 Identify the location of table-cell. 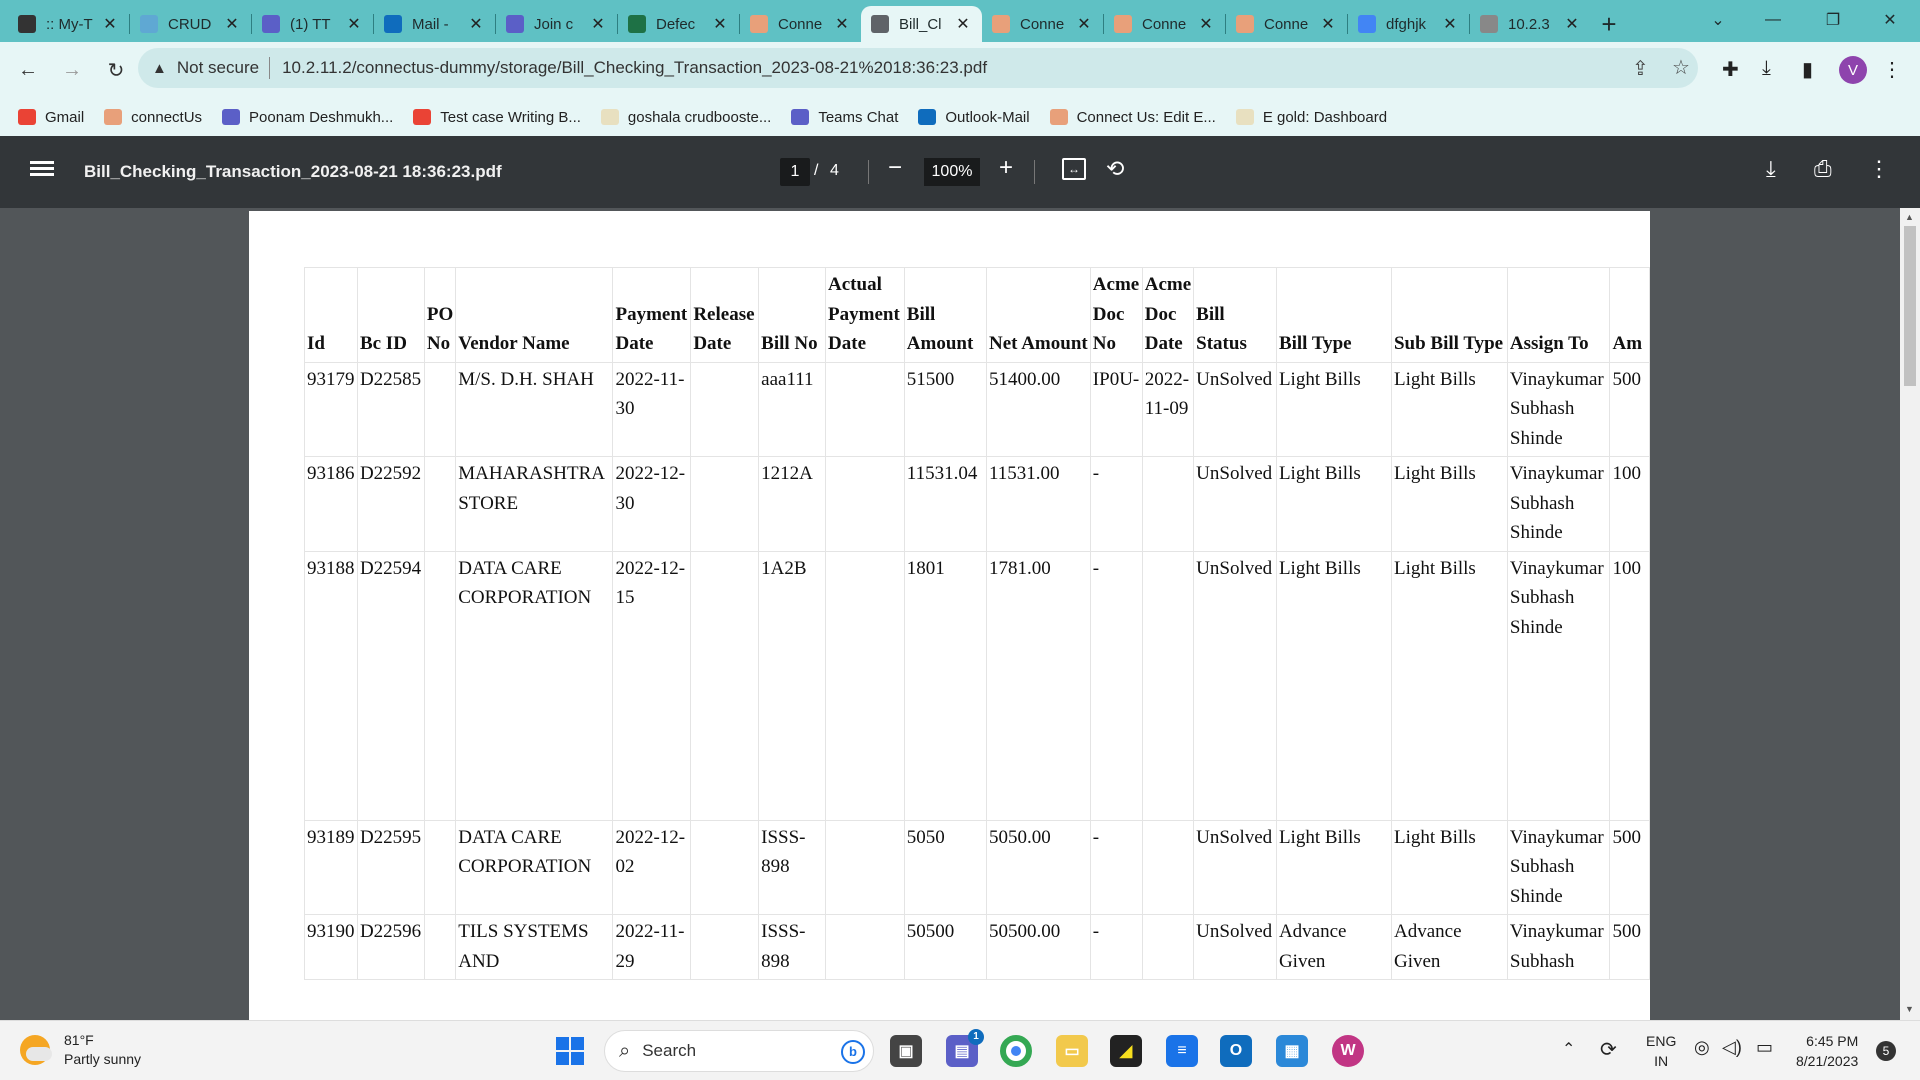
(725, 409).